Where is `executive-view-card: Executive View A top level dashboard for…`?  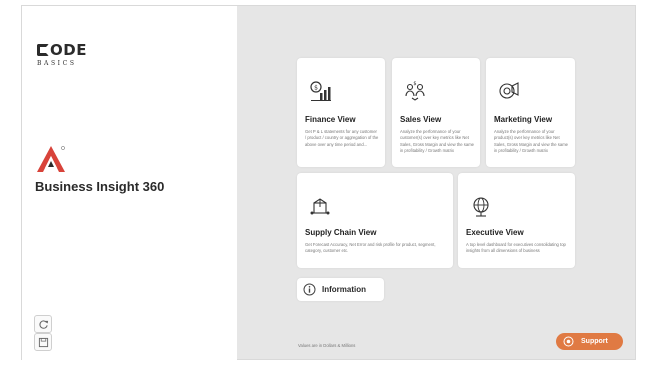
executive-view-card: Executive View A top level dashboard for… is located at coordinates (516, 220).